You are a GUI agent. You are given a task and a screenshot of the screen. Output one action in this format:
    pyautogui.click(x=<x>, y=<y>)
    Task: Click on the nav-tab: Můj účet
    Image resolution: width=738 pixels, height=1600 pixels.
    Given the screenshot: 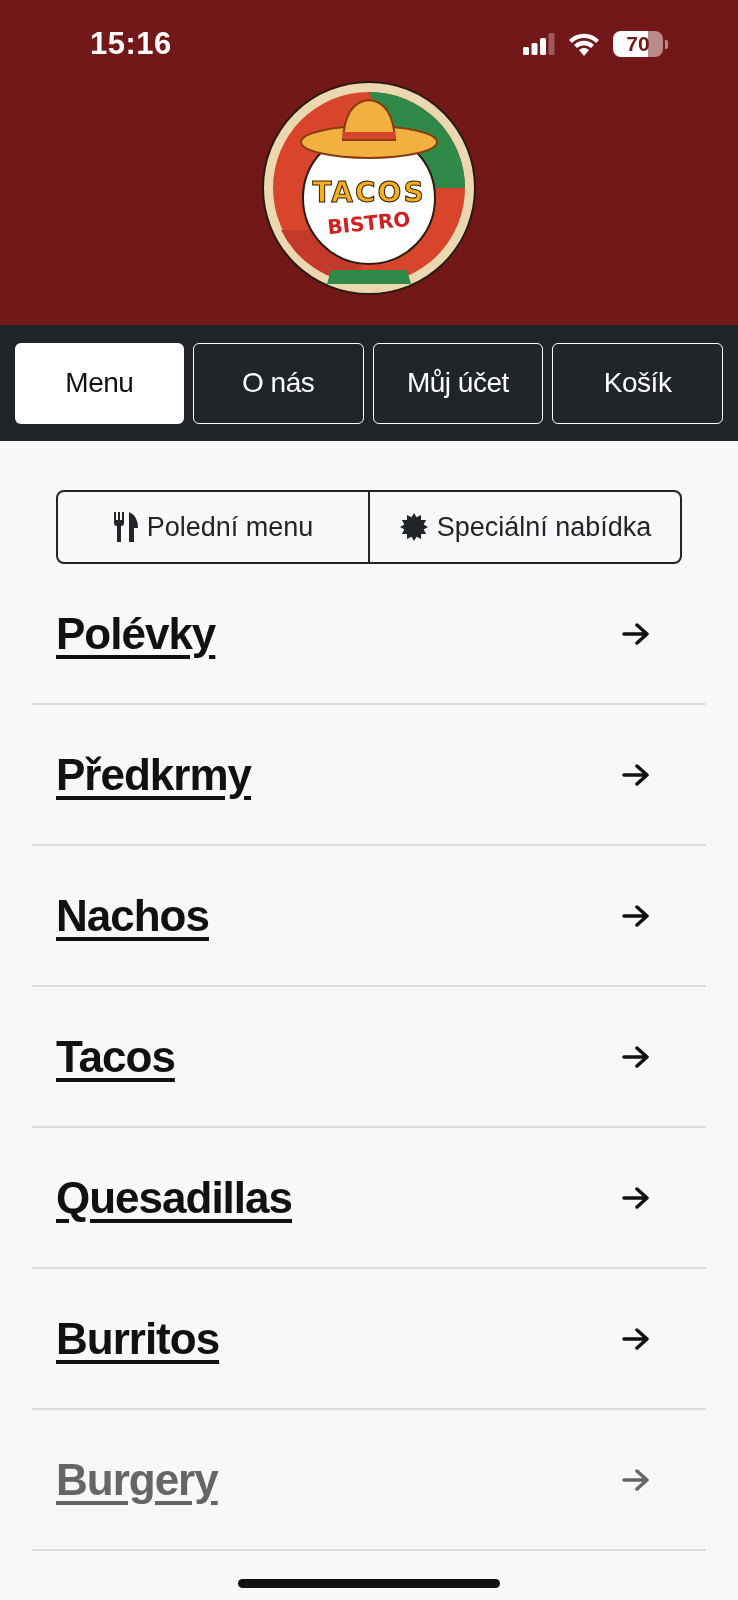 What is the action you would take?
    pyautogui.click(x=458, y=383)
    